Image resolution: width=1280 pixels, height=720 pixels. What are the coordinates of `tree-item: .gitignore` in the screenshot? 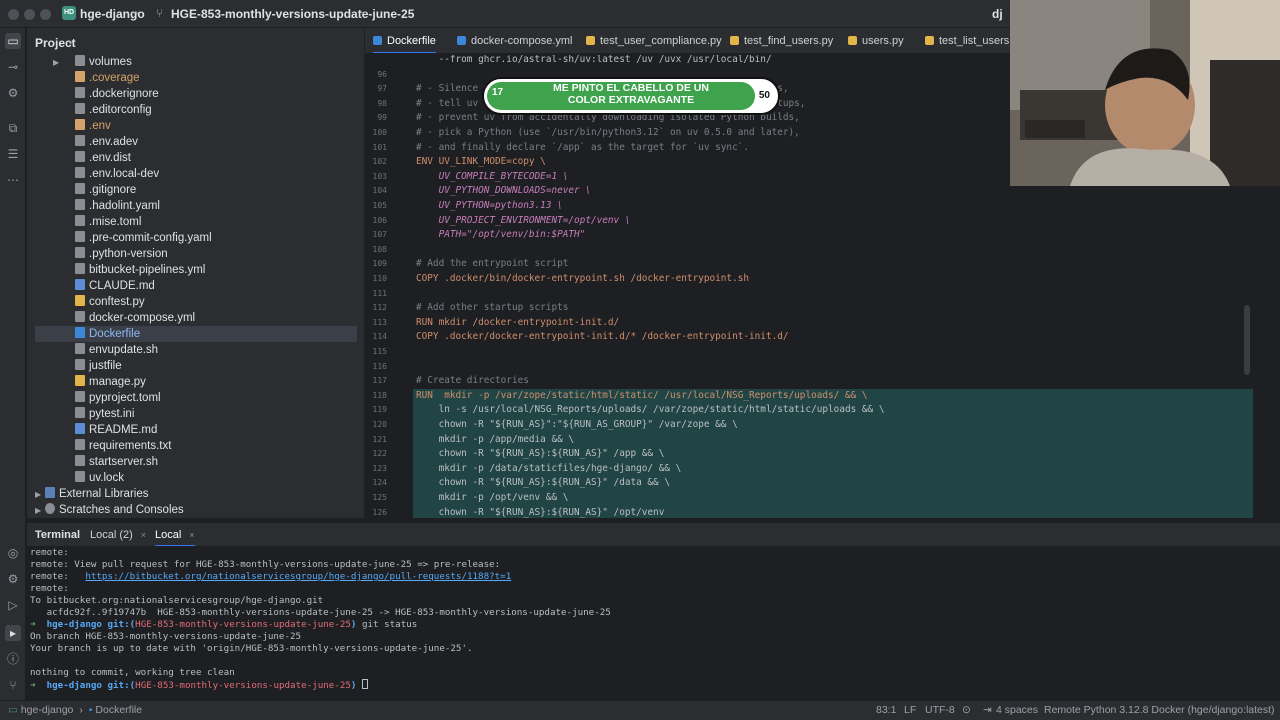 It's located at (195, 190).